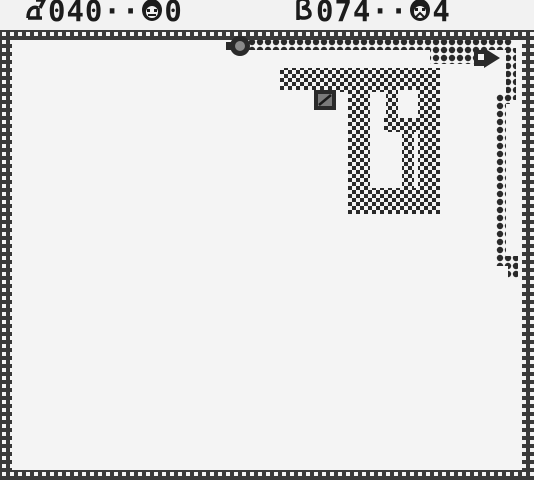 The image size is (534, 480). What do you see at coordinates (487, 58) in the screenshot?
I see `player2-cycle-head` at bounding box center [487, 58].